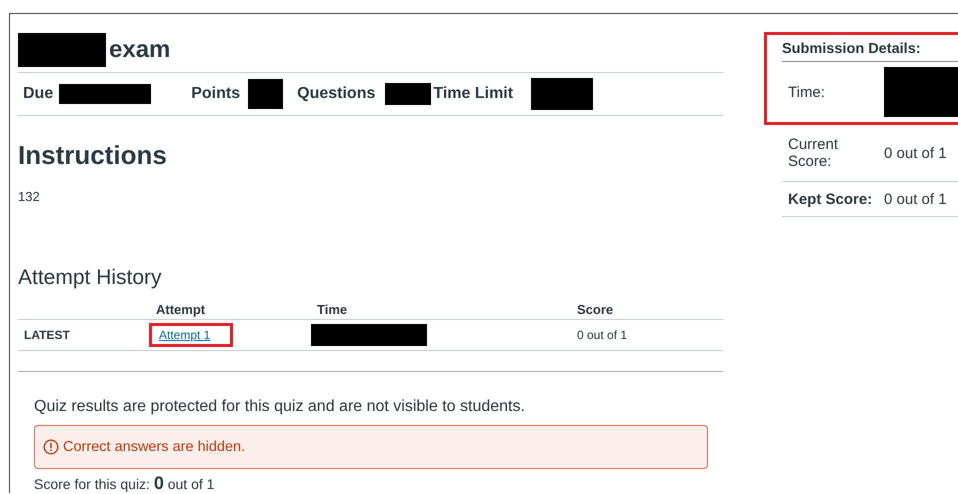  Describe the element at coordinates (336, 94) in the screenshot. I see `meta-label: Questions` at that location.